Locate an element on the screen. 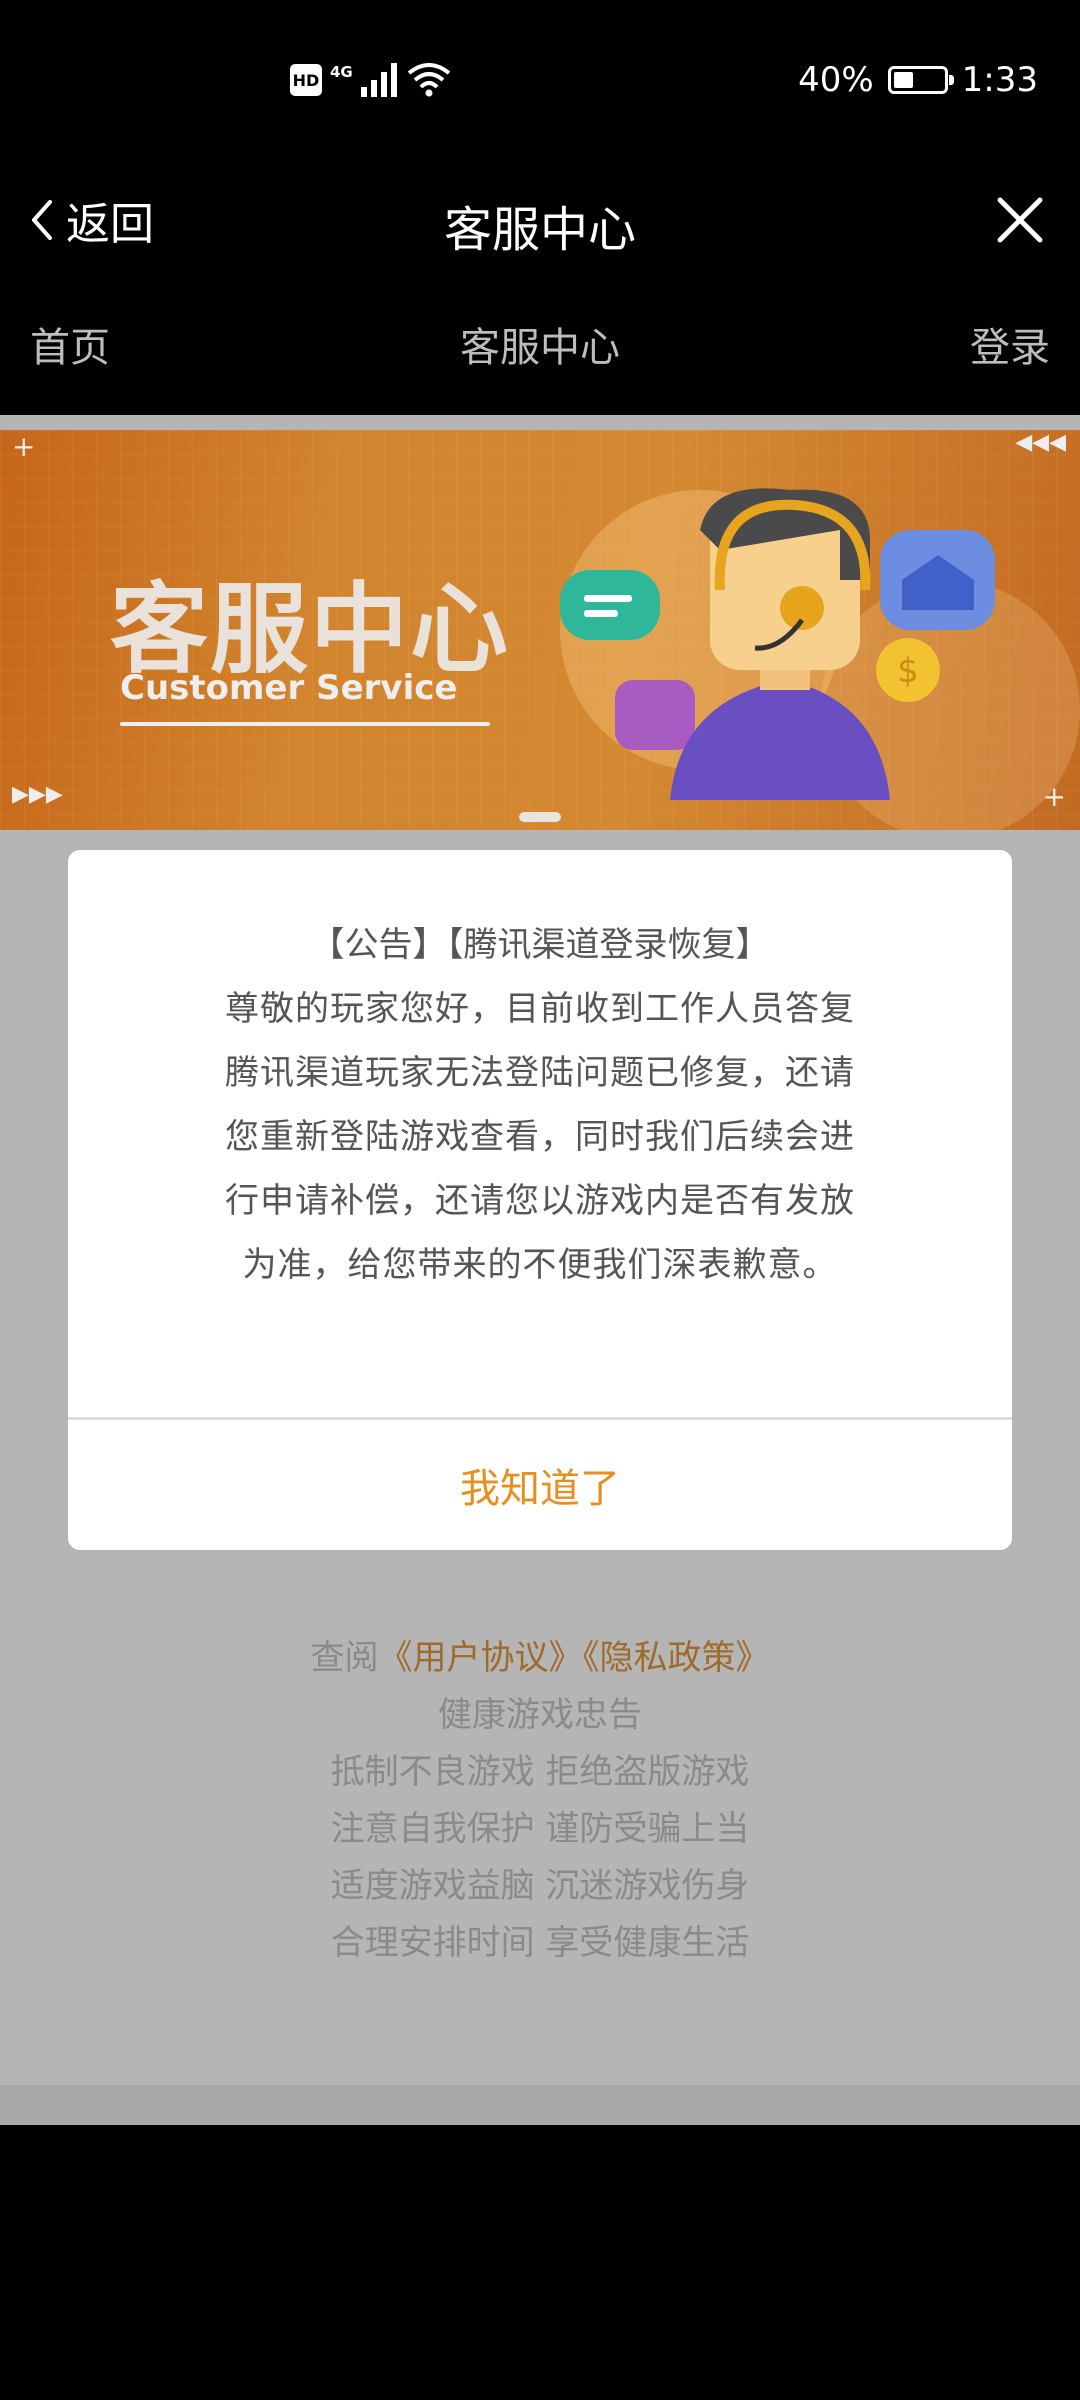 This screenshot has width=1080, height=2400. nav-login-link: 登录 is located at coordinates (1010, 344).